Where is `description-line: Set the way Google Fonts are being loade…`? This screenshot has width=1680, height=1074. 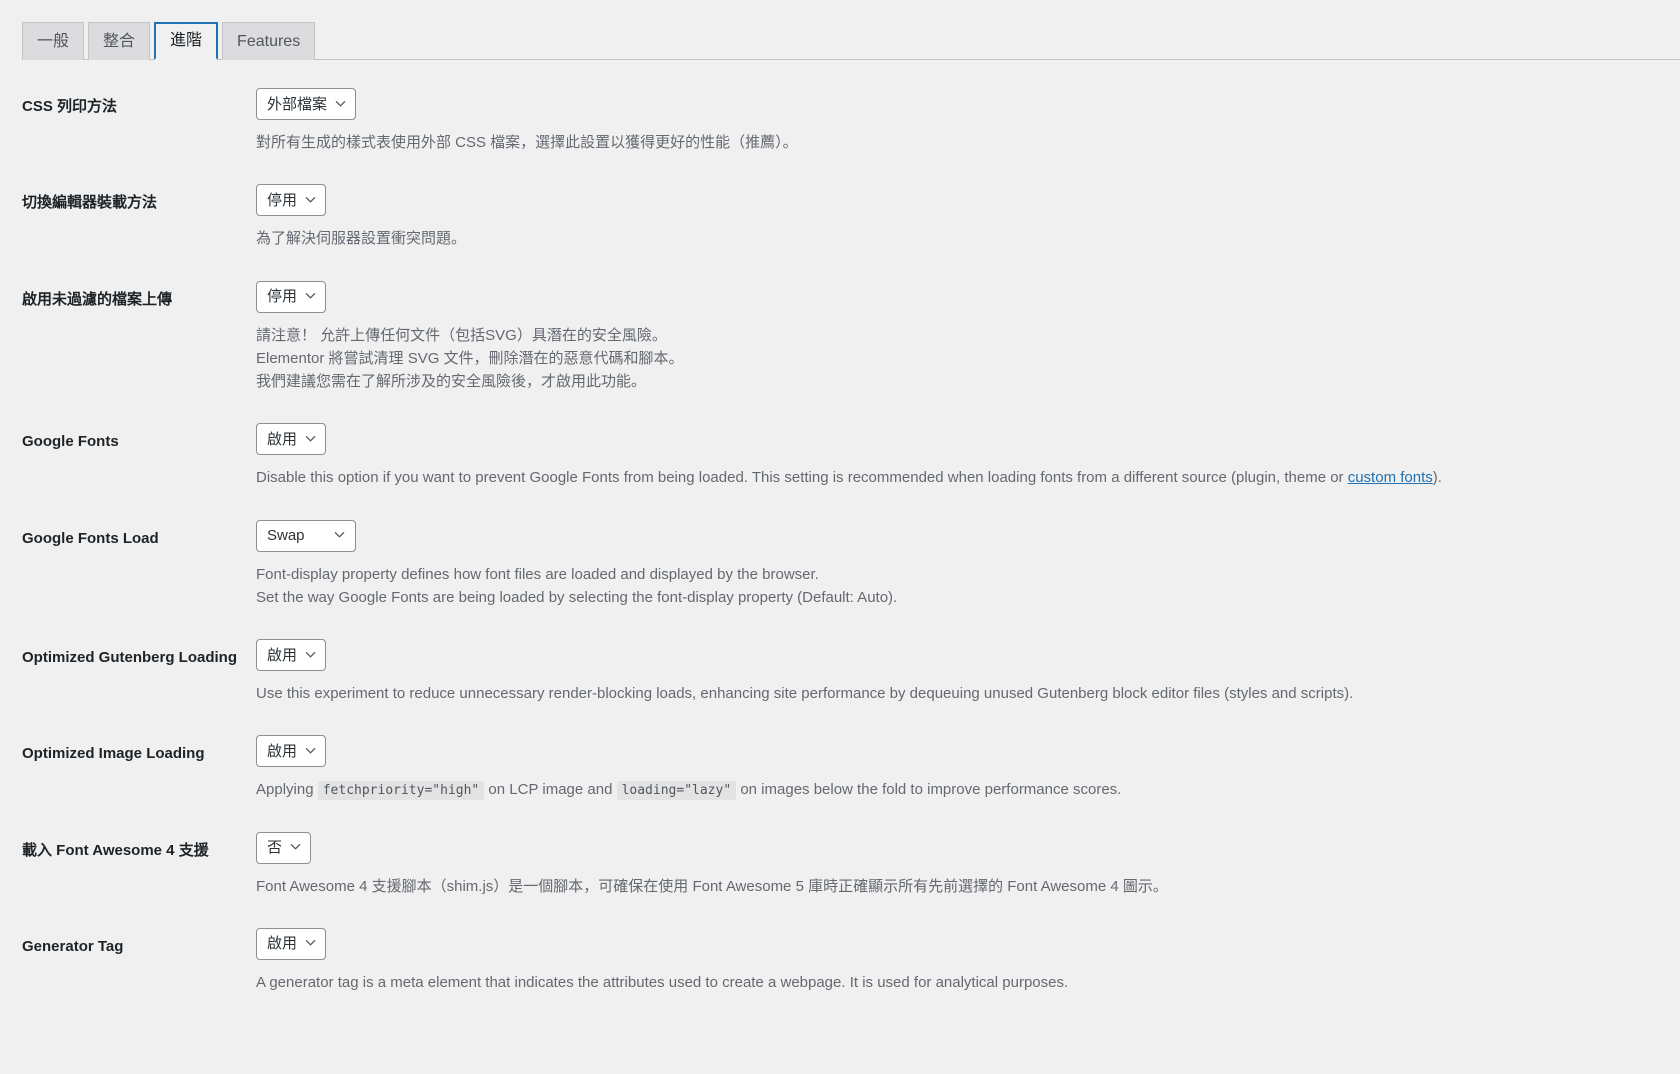 description-line: Set the way Google Fonts are being loade… is located at coordinates (577, 597).